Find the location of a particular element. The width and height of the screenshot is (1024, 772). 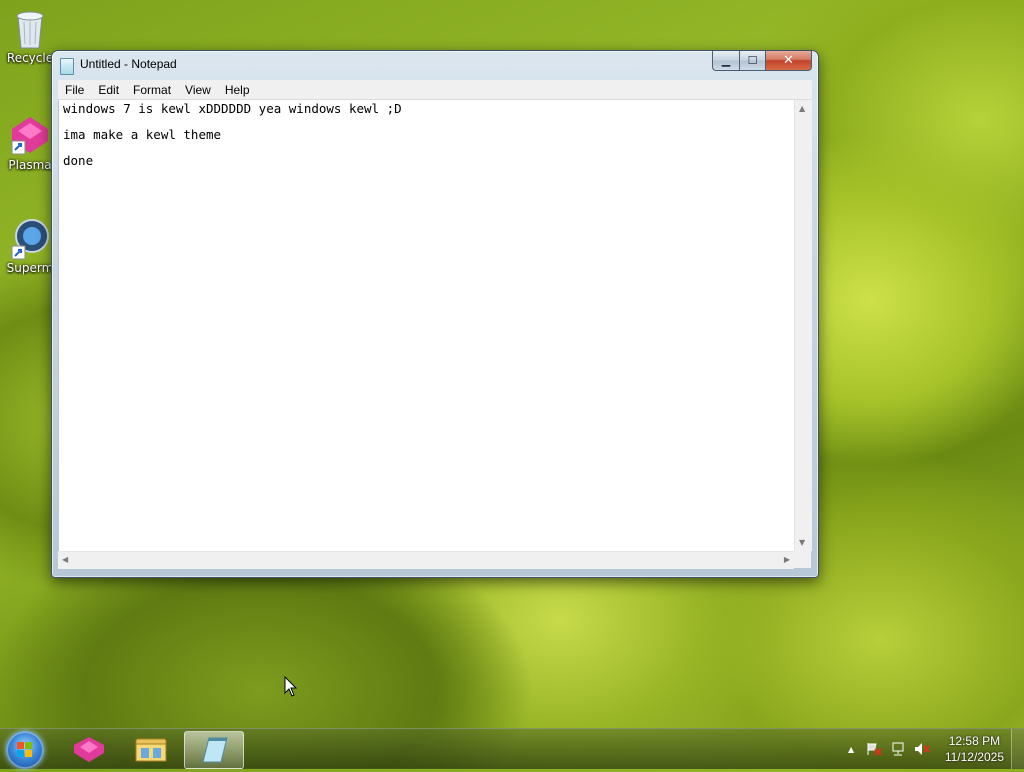

close-icon: ✕ is located at coordinates (788, 60).